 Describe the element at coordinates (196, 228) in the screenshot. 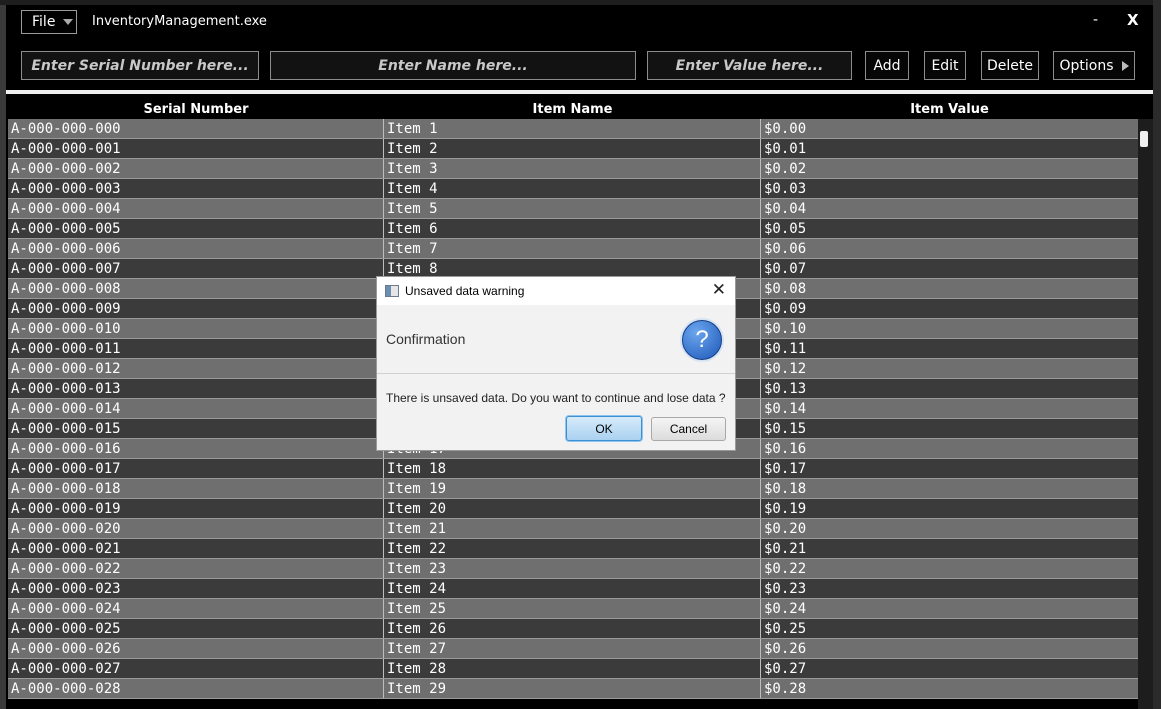

I see `serial-cell: A-000-000-005` at that location.